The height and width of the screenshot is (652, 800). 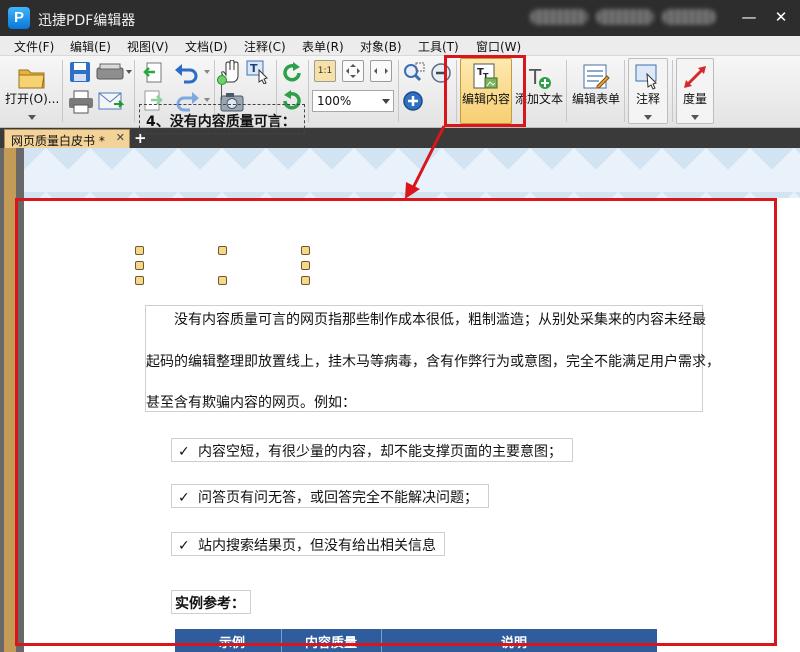 I want to click on section-heading: 4、没有内容质量可言：, so click(x=221, y=121).